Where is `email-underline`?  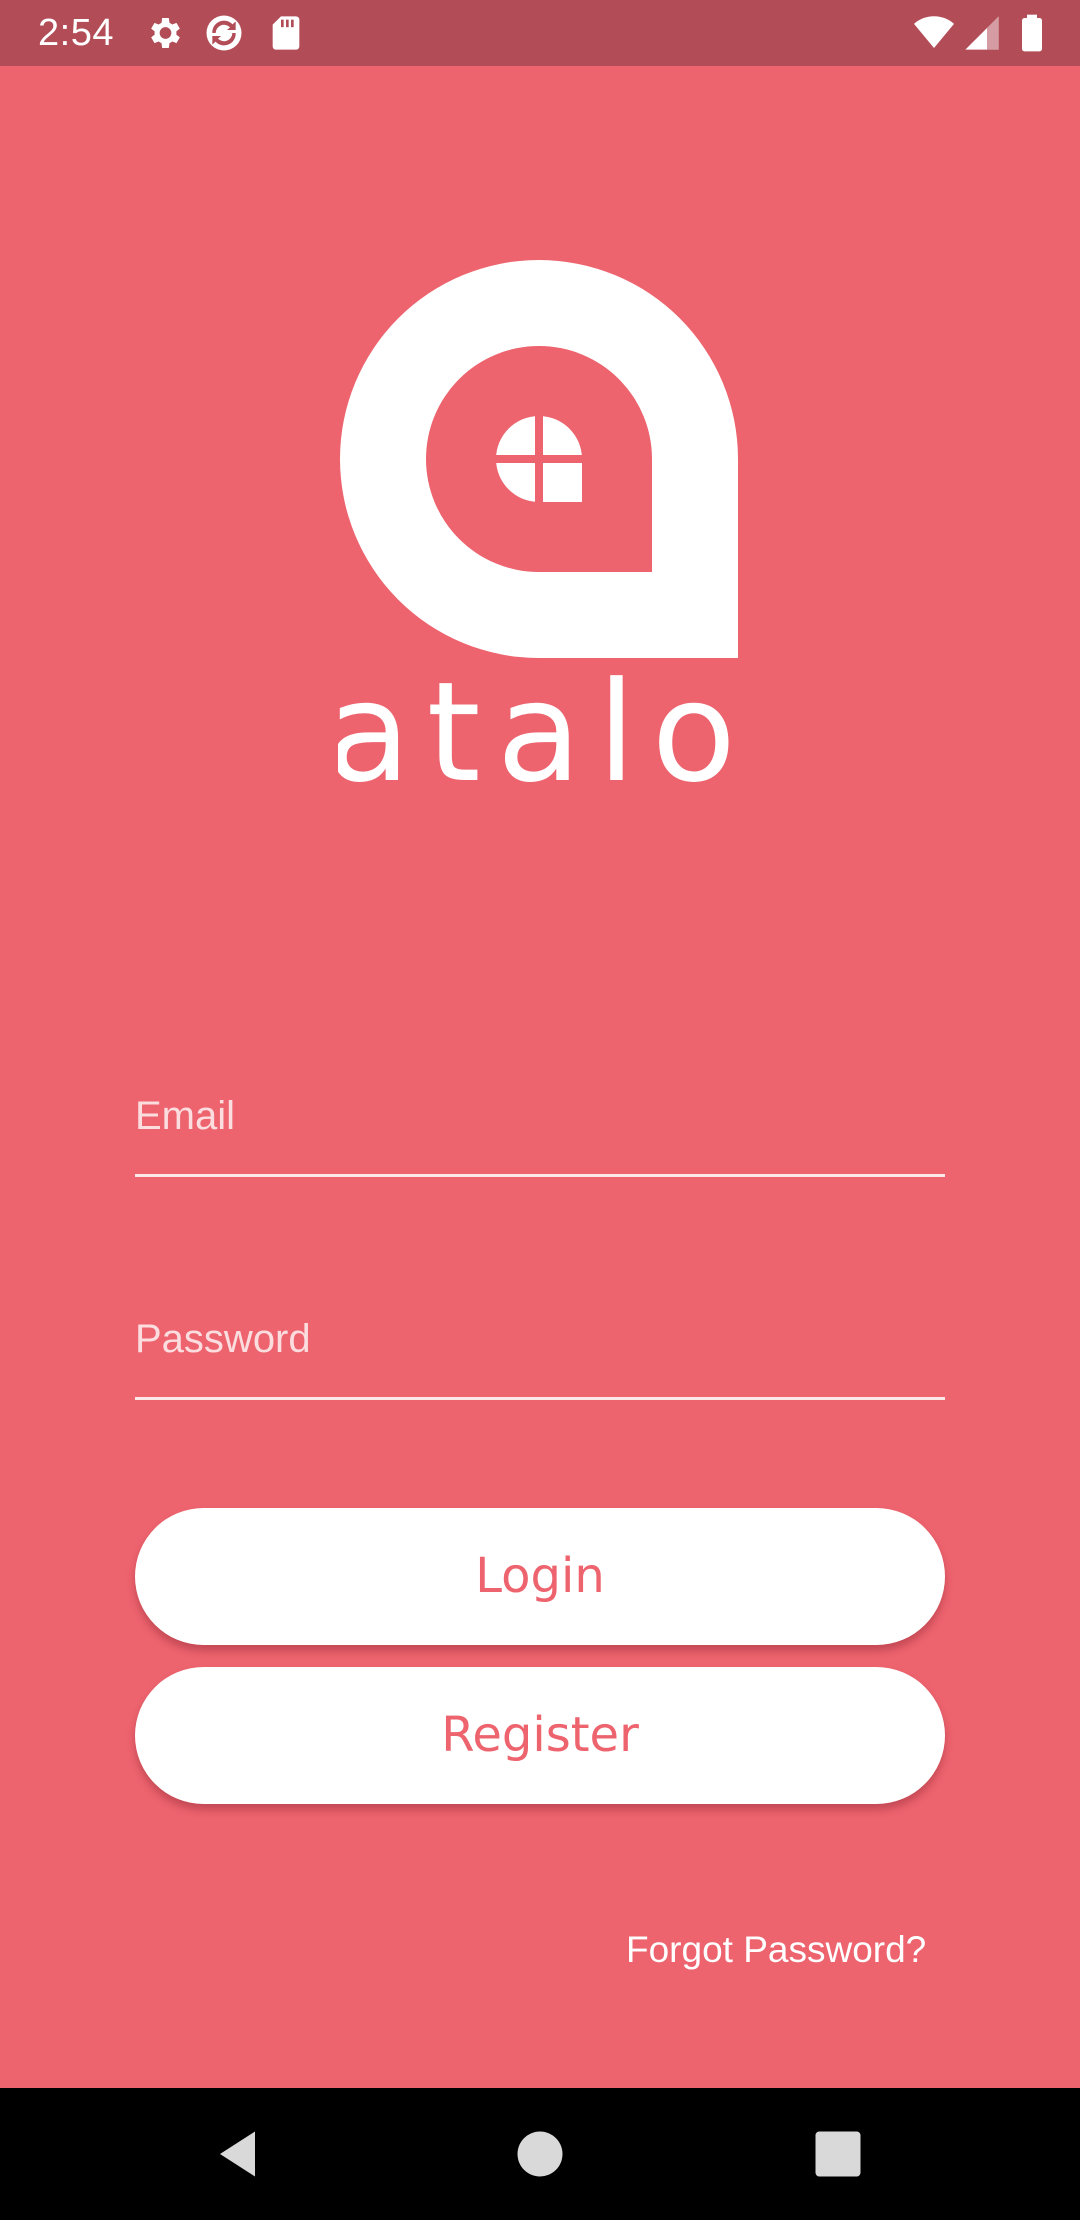 email-underline is located at coordinates (540, 1175).